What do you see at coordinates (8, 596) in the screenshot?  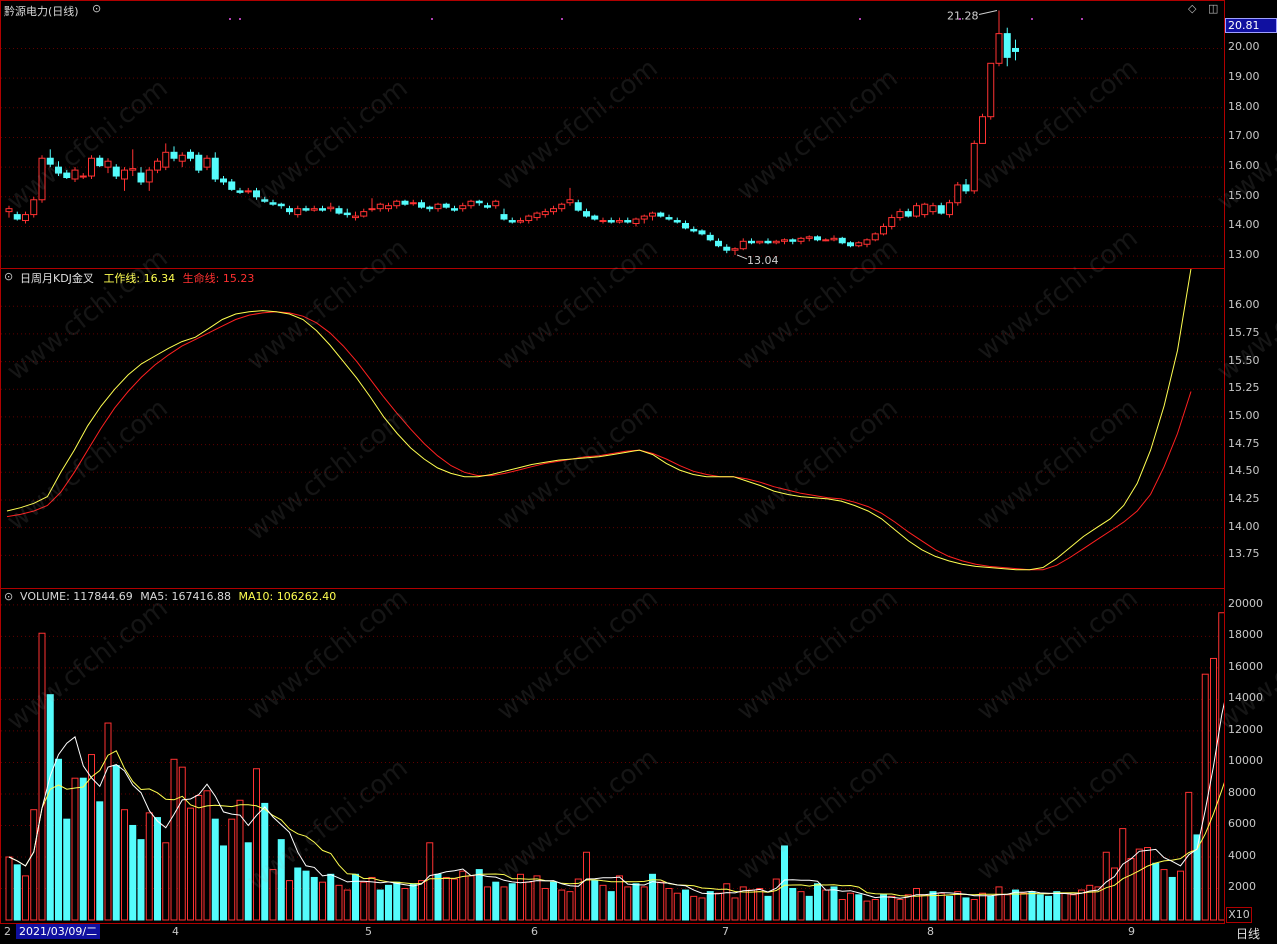 I see `volume-dropdown-icon: ⊙` at bounding box center [8, 596].